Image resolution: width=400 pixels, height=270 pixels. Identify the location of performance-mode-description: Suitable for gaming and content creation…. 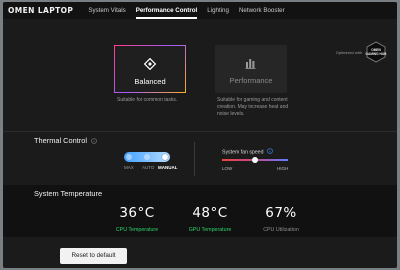
(253, 107).